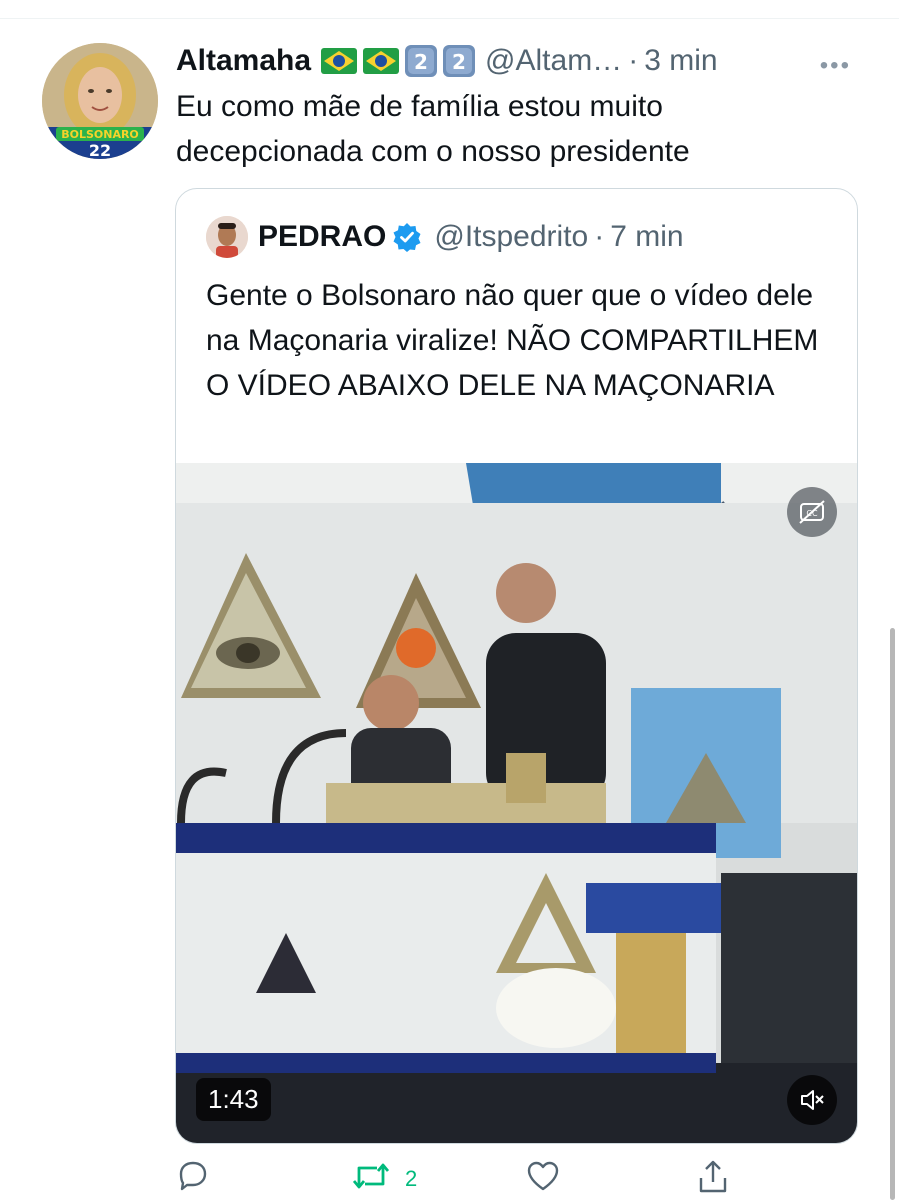 The height and width of the screenshot is (1200, 899). What do you see at coordinates (233, 1099) in the screenshot?
I see `video-duration: 1:43` at bounding box center [233, 1099].